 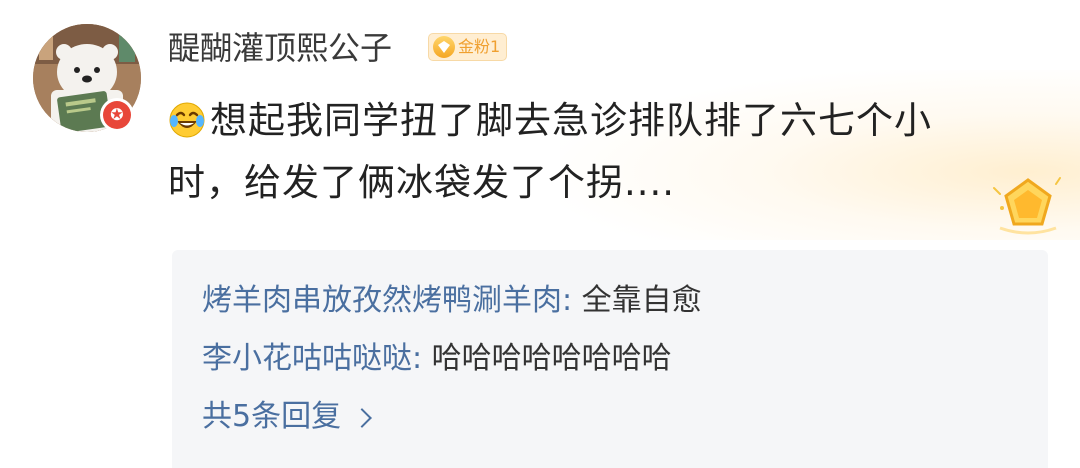 I want to click on fan-level-badge: 金粉1, so click(x=468, y=47).